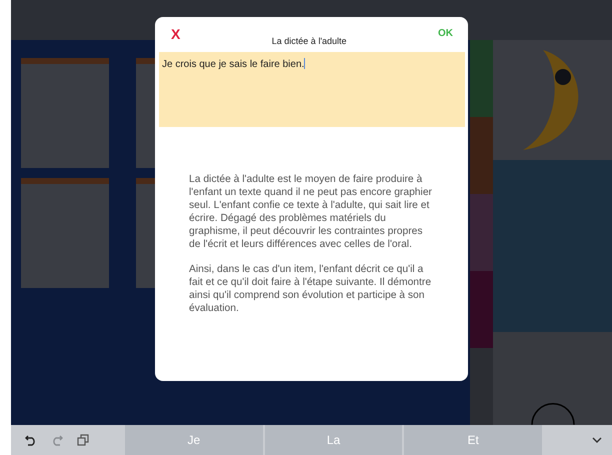 The height and width of the screenshot is (455, 612). I want to click on suggestion-button: La, so click(333, 440).